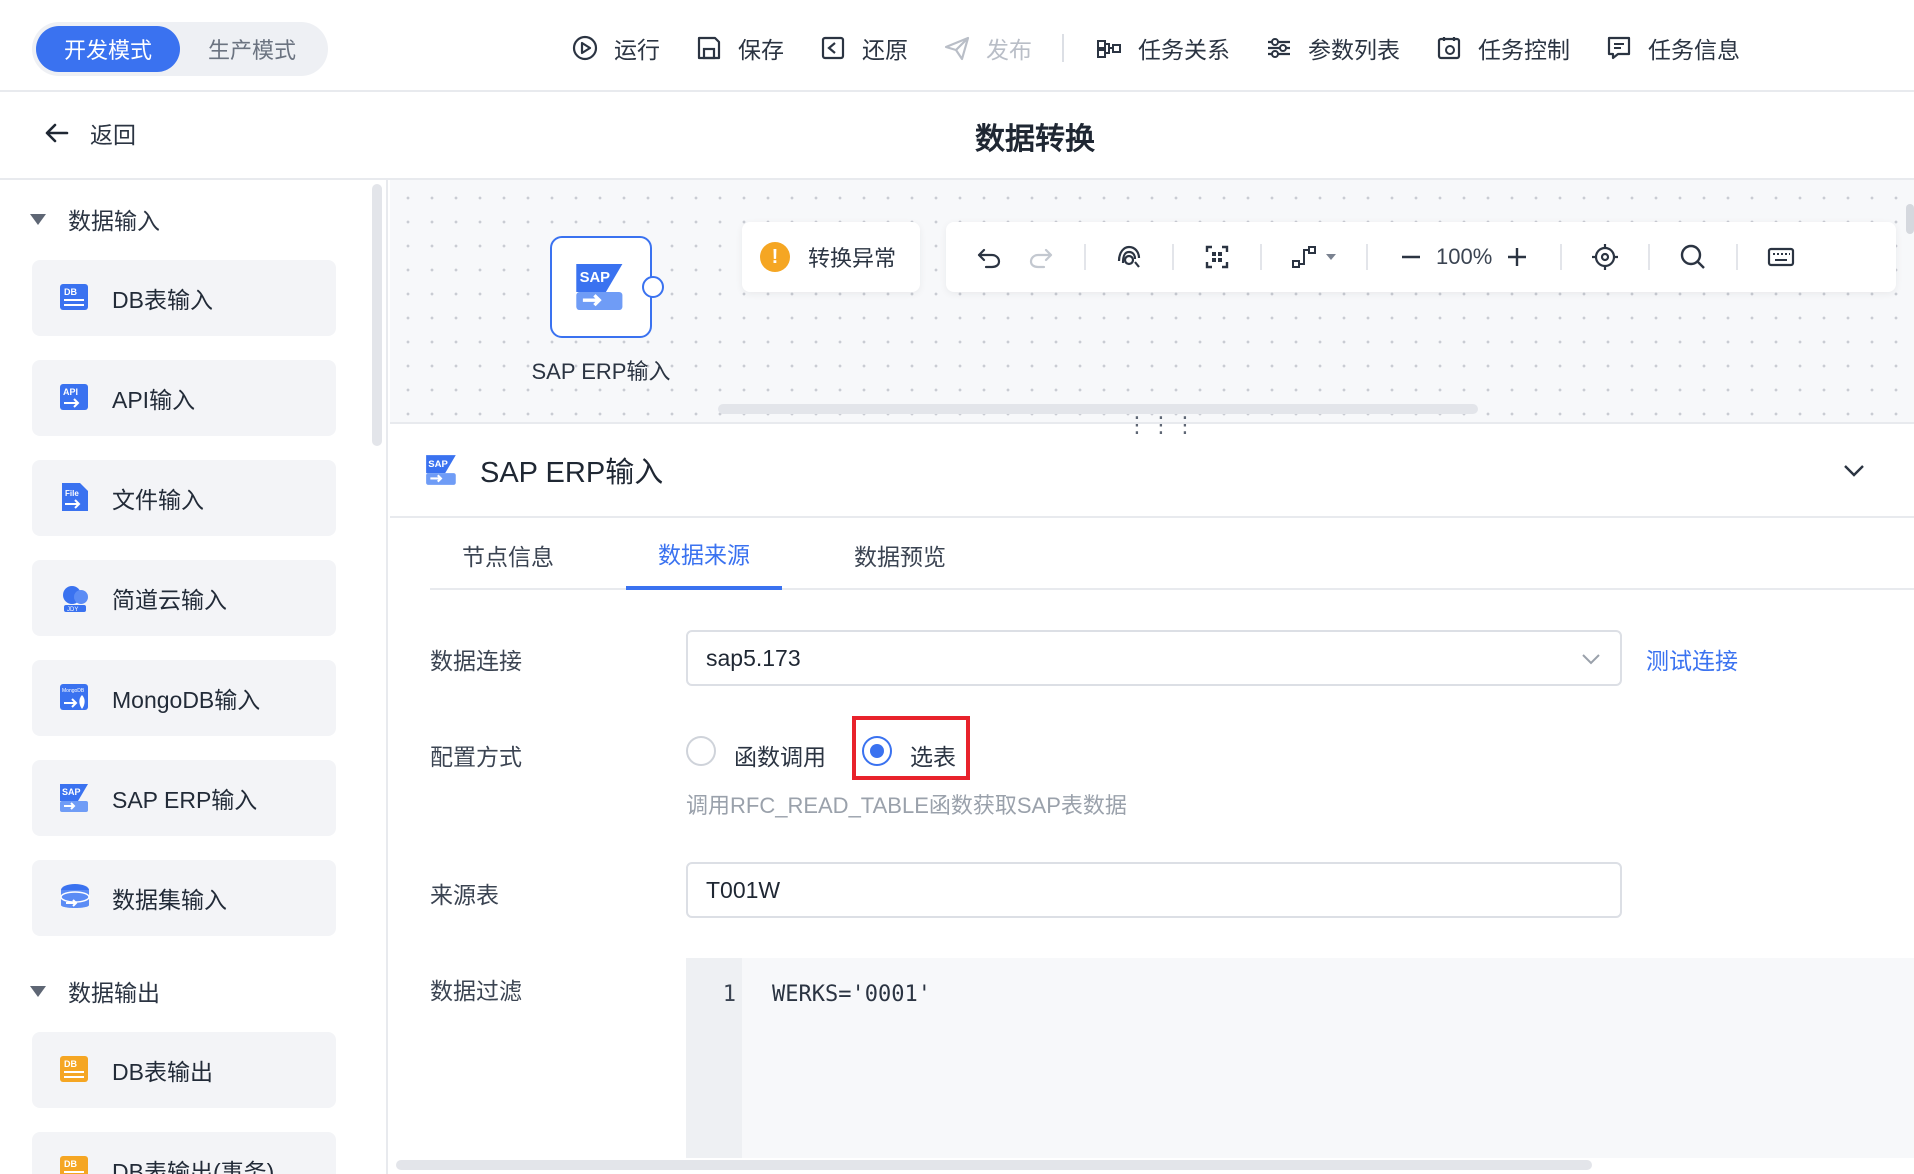  What do you see at coordinates (508, 555) in the screenshot?
I see `tab-node-info: 节点信息` at bounding box center [508, 555].